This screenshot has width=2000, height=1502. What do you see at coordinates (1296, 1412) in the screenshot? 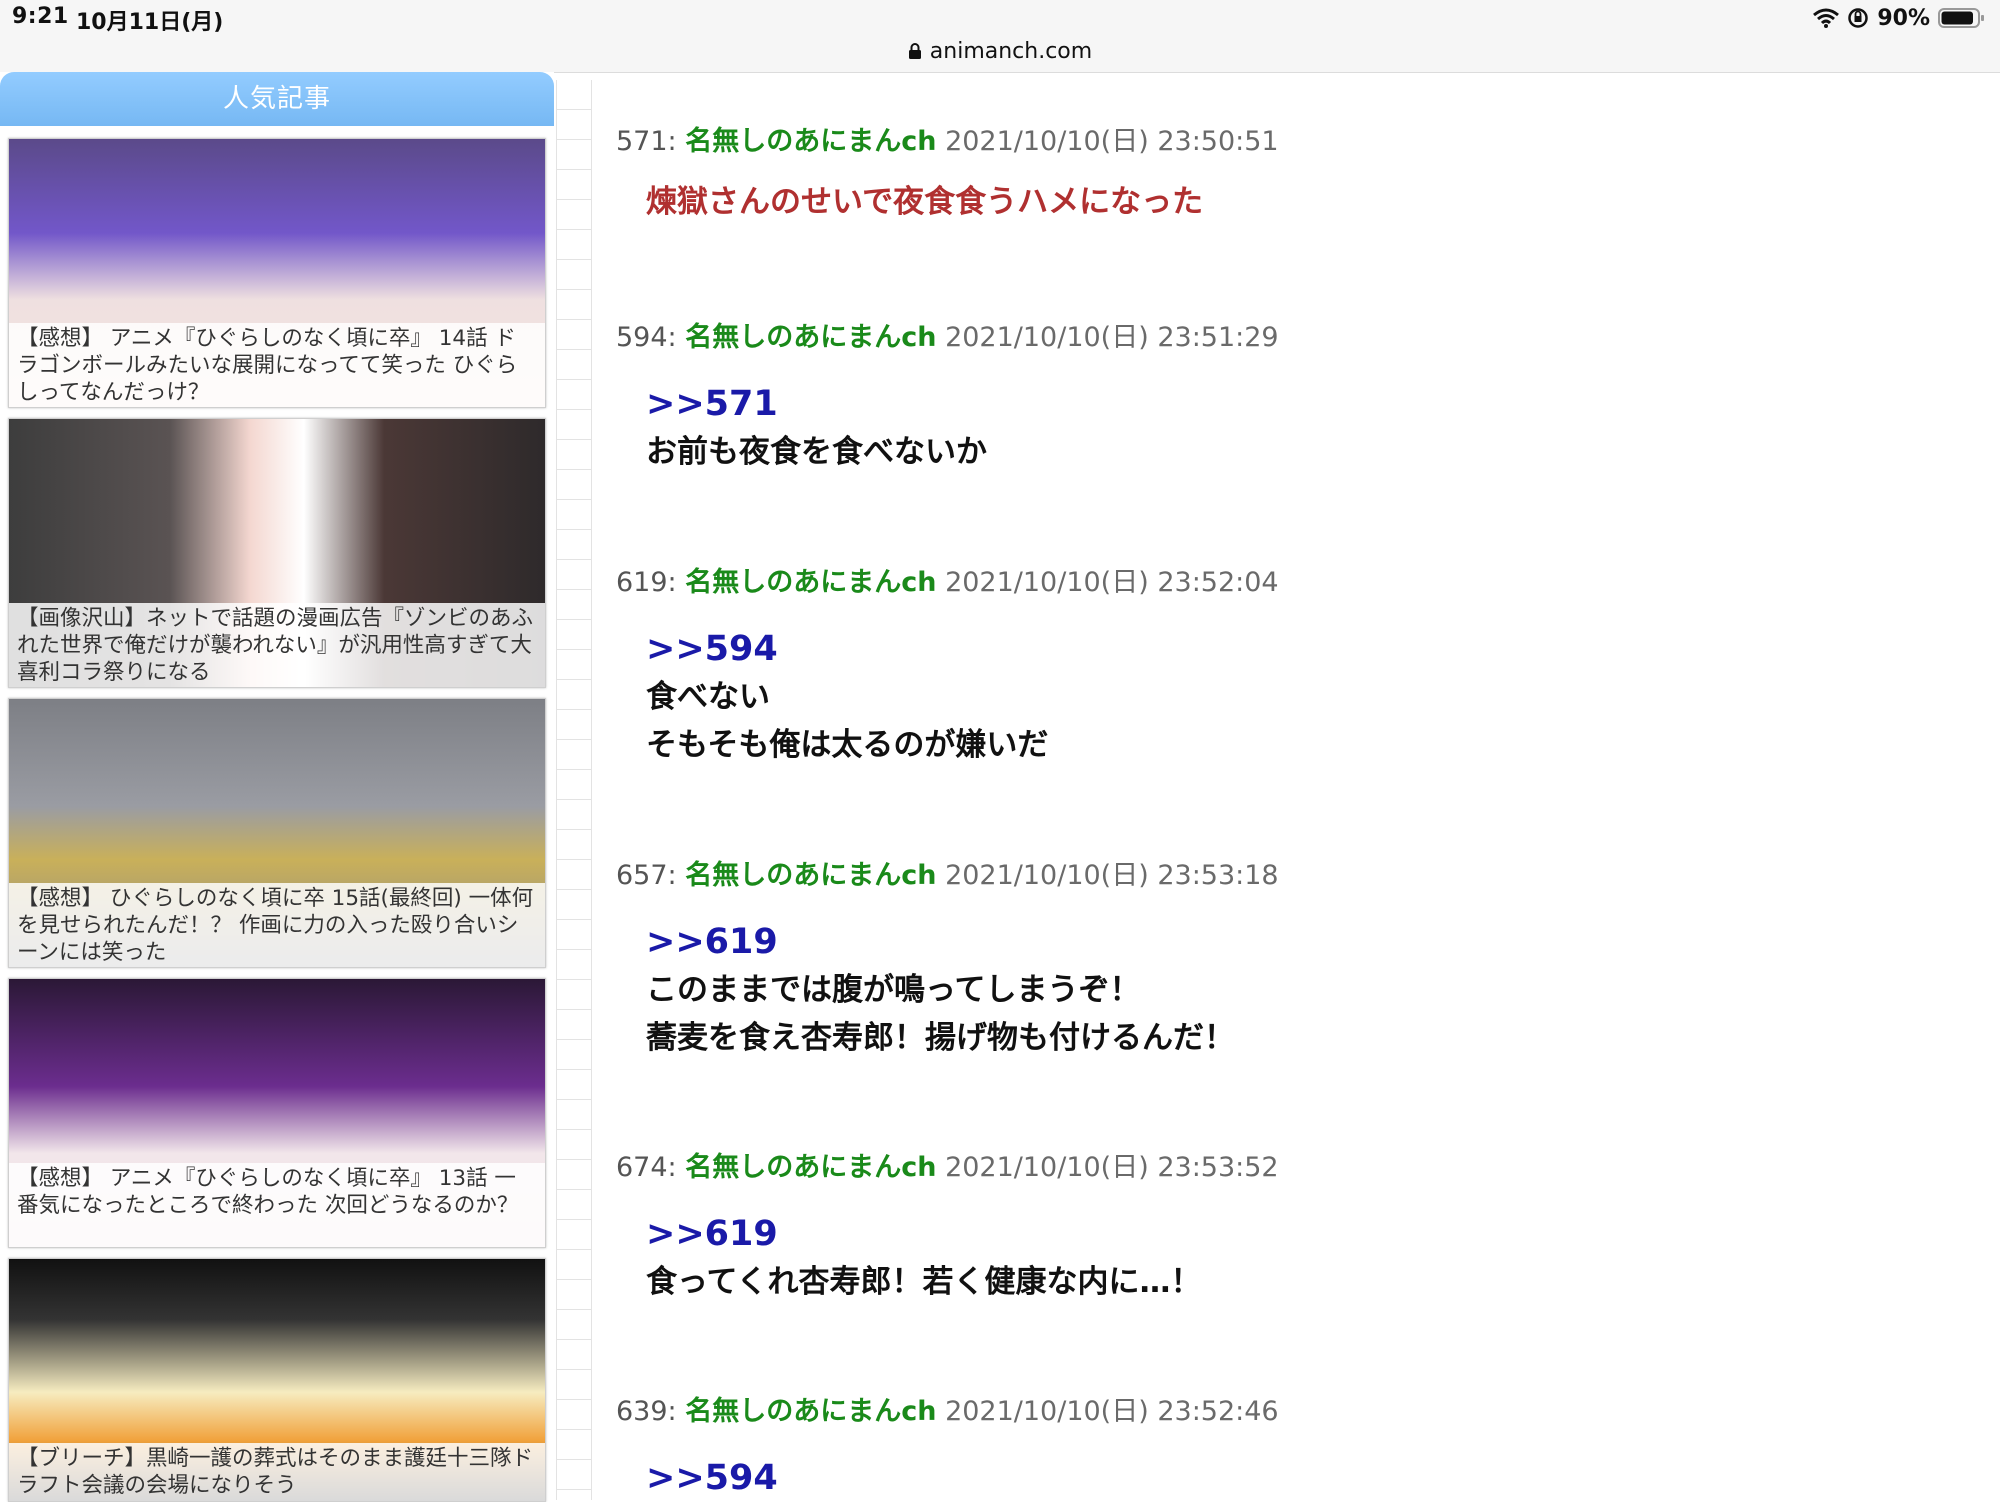
I see `post-header: 639: 名無しのあにまんch 2021/10/10(日) 23:52:46` at bounding box center [1296, 1412].